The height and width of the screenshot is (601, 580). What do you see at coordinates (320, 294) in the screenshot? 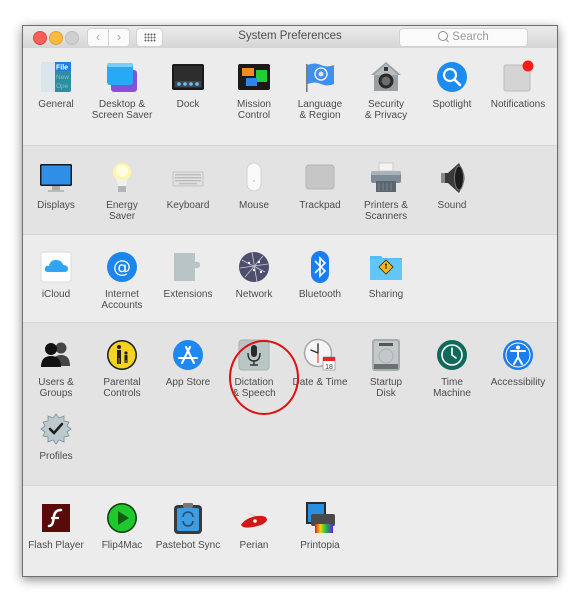
I see `pref-label: Bluetooth` at bounding box center [320, 294].